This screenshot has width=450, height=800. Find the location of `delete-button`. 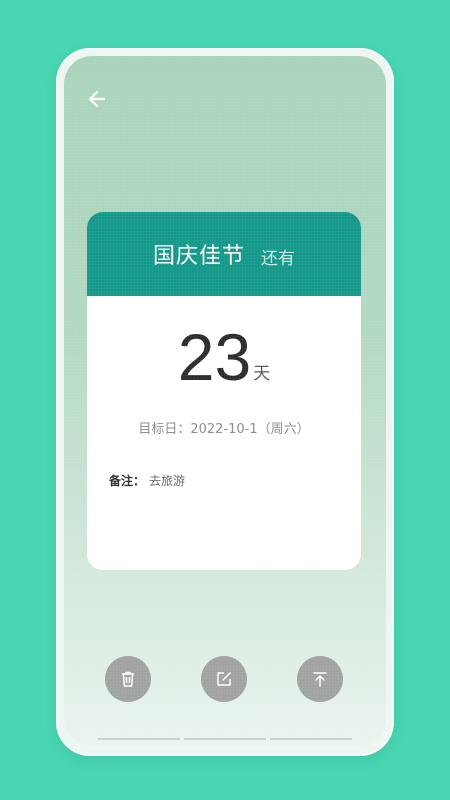

delete-button is located at coordinates (128, 679).